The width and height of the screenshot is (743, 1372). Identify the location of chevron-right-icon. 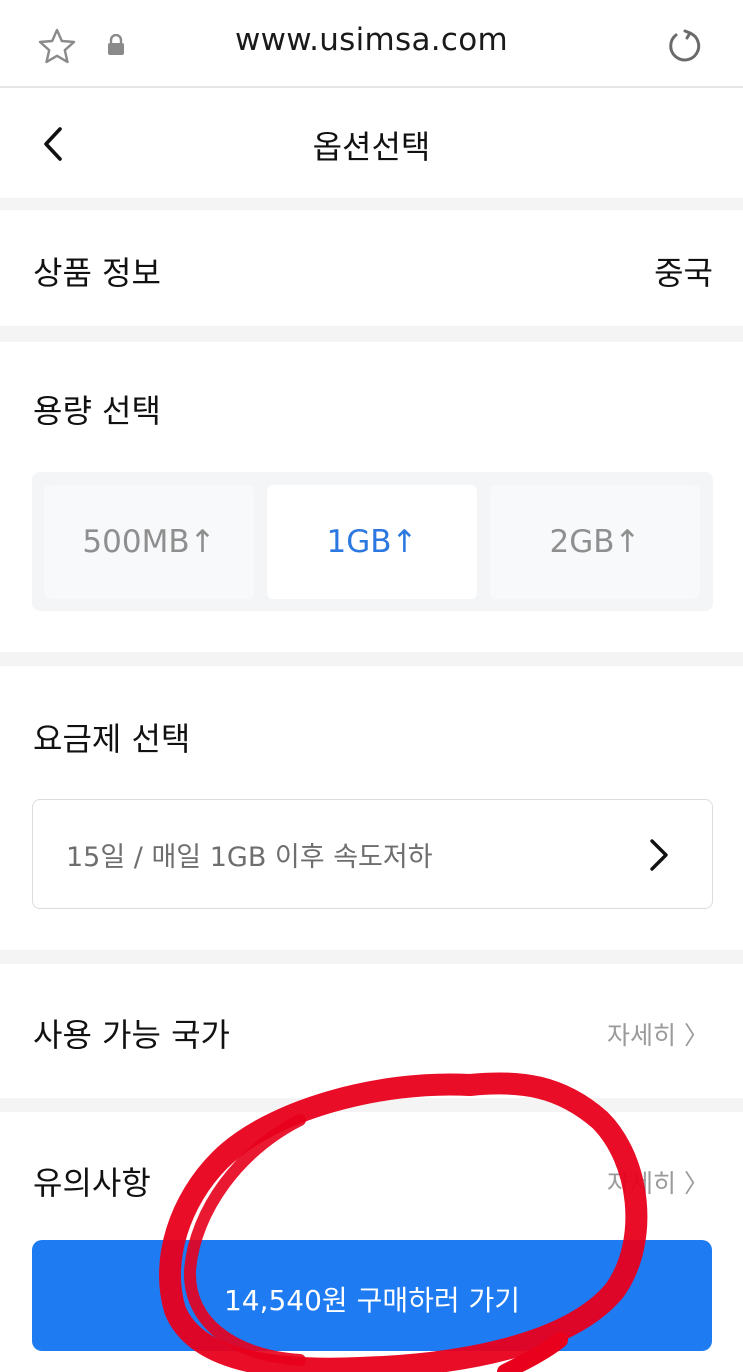
(659, 855).